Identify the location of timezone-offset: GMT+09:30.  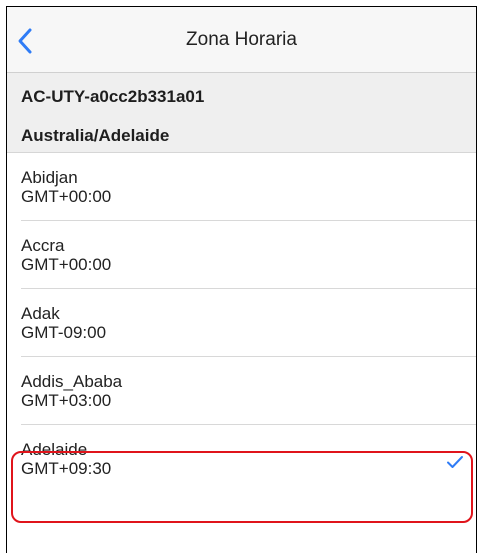
(66, 468).